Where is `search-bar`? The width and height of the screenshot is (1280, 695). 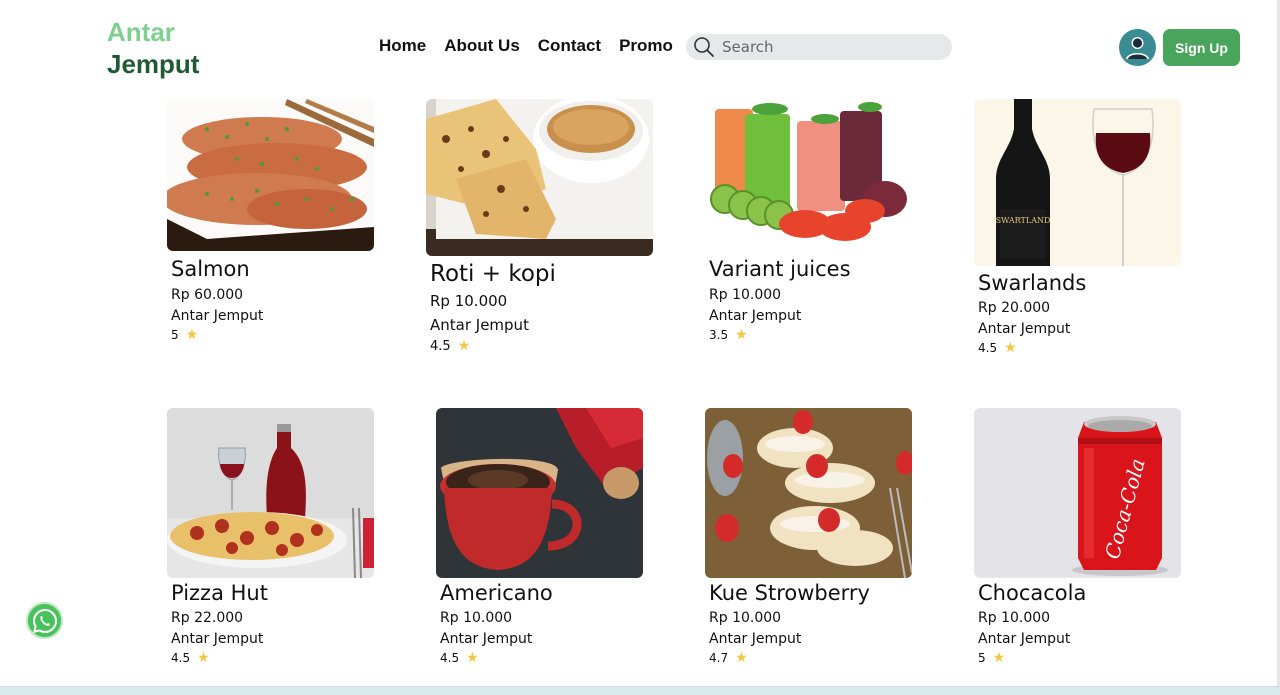
search-bar is located at coordinates (819, 47).